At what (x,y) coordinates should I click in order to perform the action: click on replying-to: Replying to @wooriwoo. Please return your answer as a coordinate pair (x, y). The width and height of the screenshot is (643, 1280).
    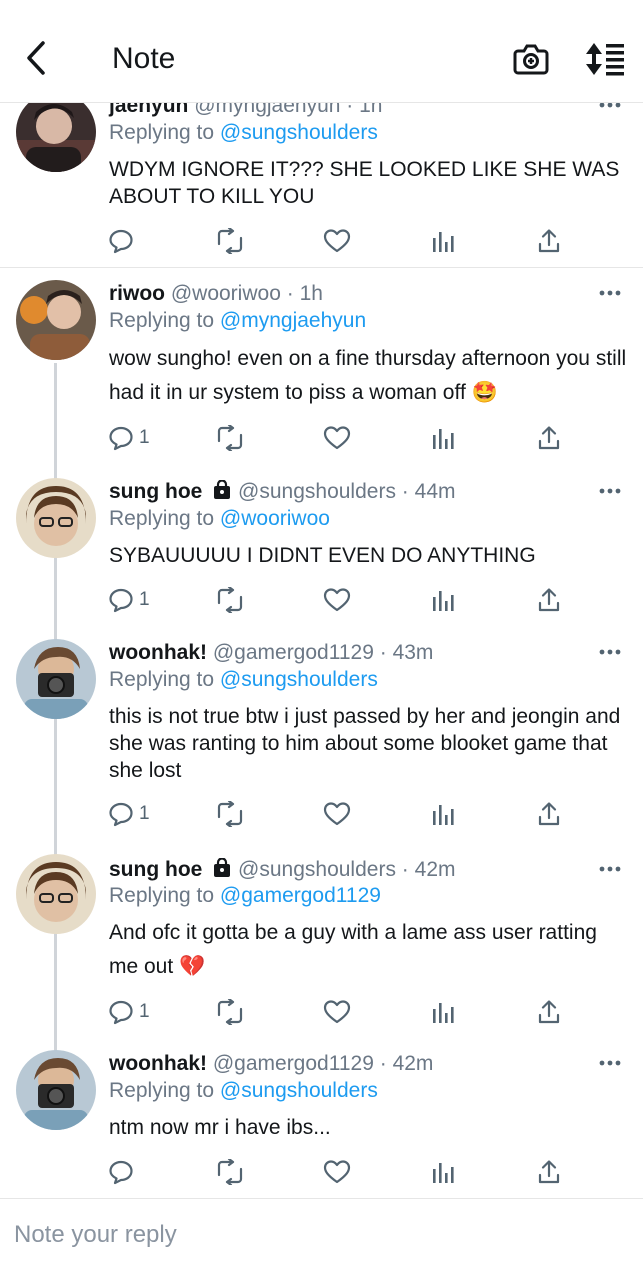
    Looking at the image, I should click on (219, 519).